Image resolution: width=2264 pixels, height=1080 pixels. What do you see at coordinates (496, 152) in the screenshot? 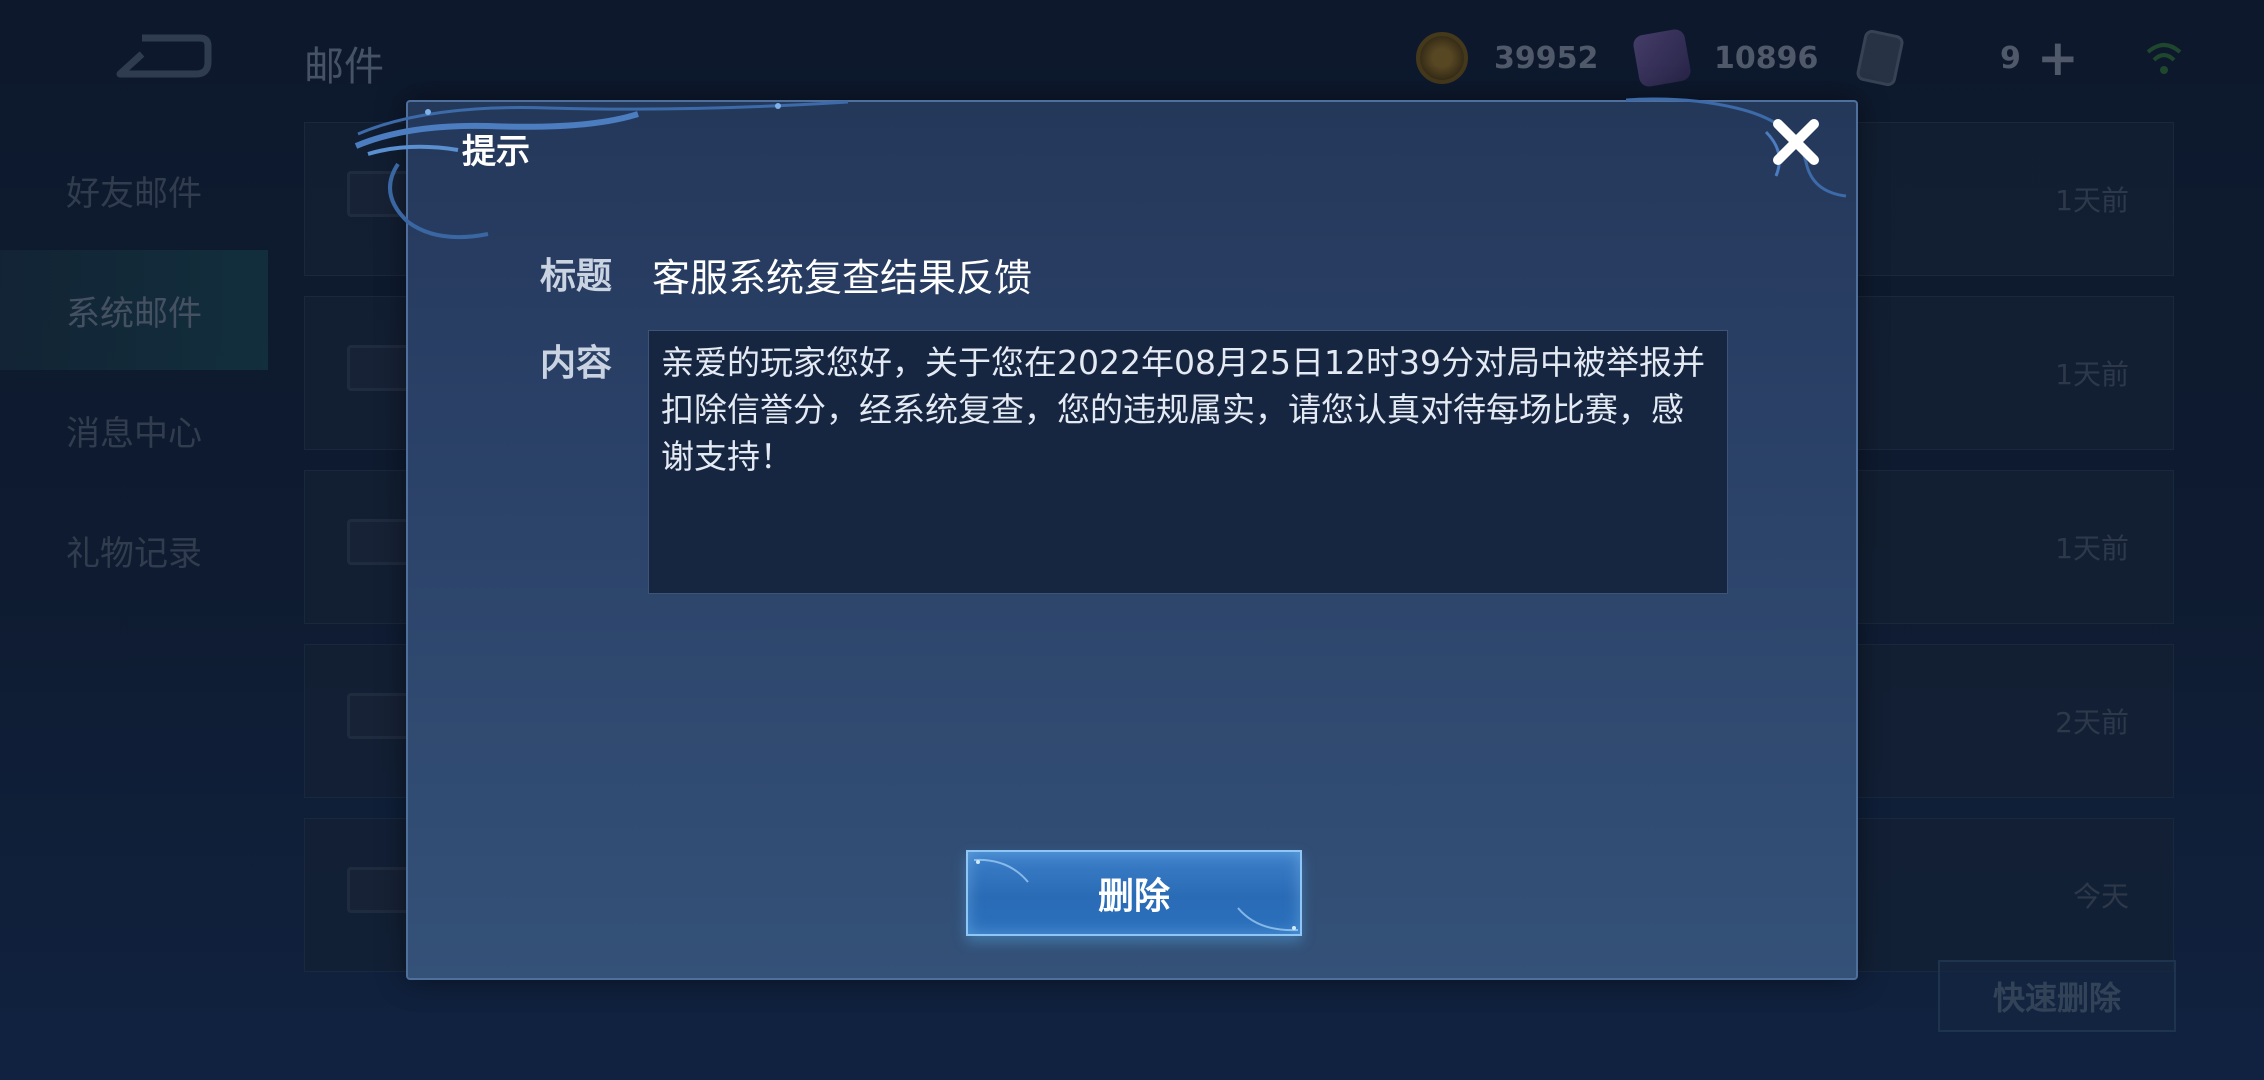
I see `dialog-title: 提示` at bounding box center [496, 152].